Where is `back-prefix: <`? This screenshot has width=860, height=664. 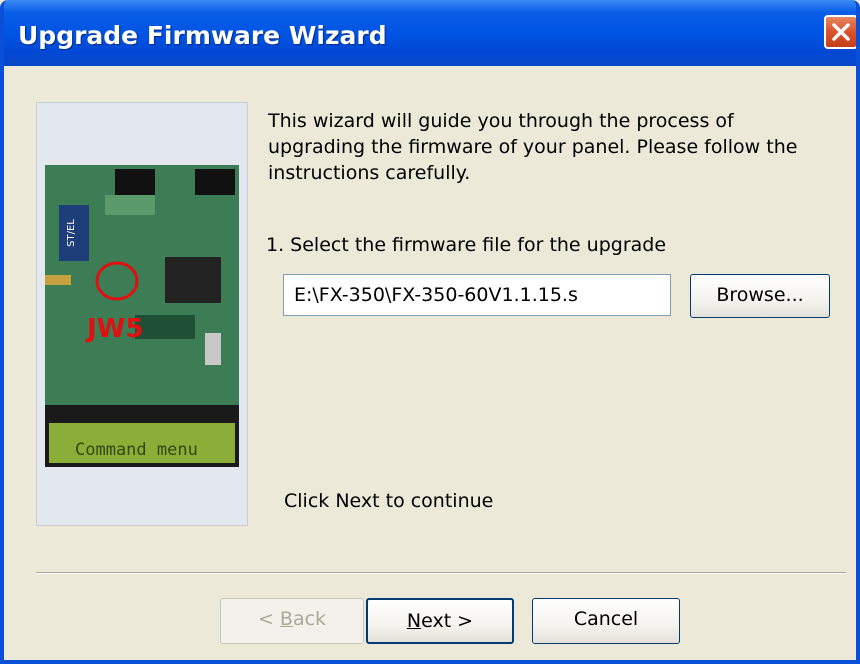
back-prefix: < is located at coordinates (268, 619).